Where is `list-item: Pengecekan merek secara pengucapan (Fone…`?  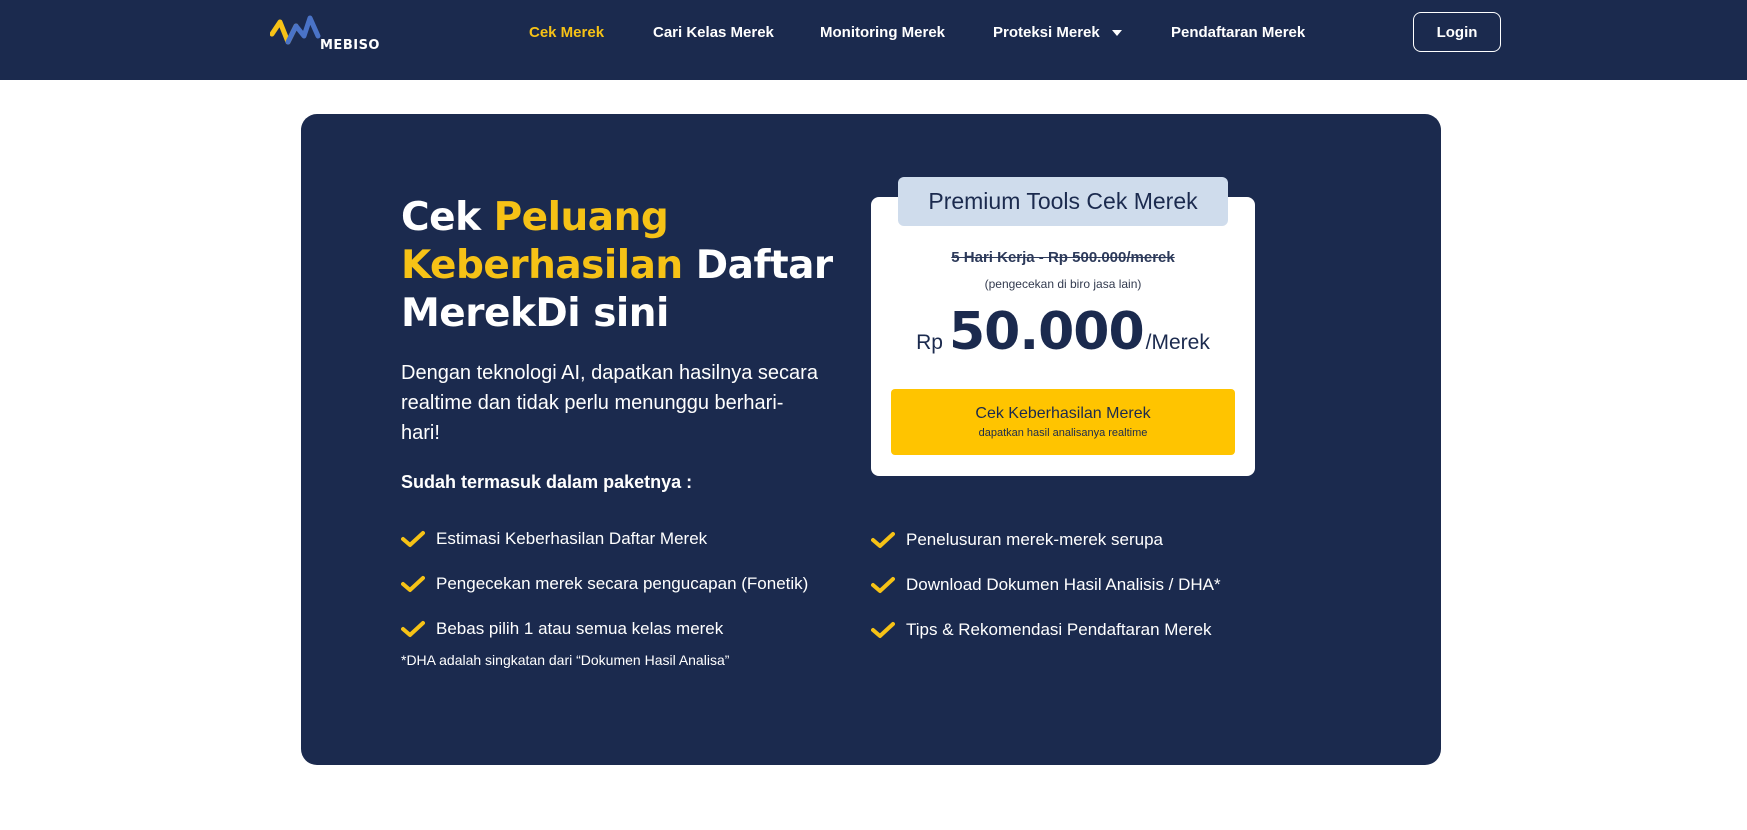 list-item: Pengecekan merek secara pengucapan (Fone… is located at coordinates (604, 583).